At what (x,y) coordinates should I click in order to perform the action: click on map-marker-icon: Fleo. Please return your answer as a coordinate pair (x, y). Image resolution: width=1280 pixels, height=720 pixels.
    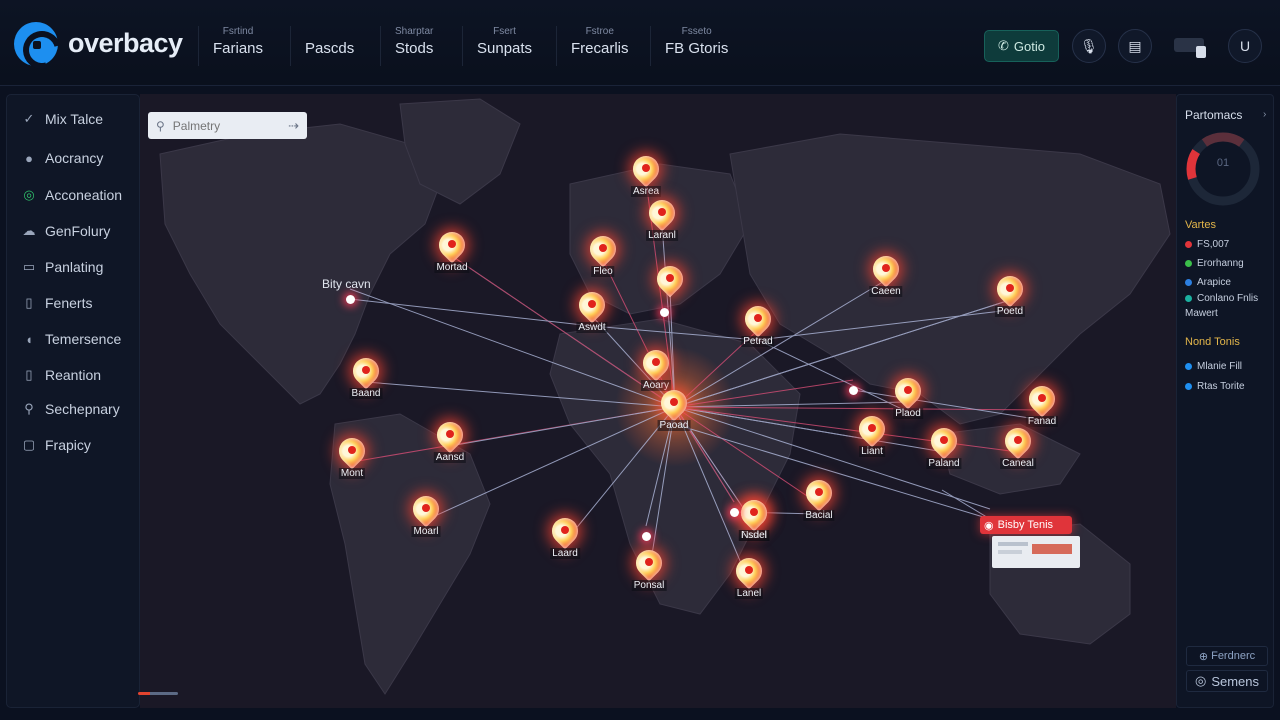
    Looking at the image, I should click on (603, 253).